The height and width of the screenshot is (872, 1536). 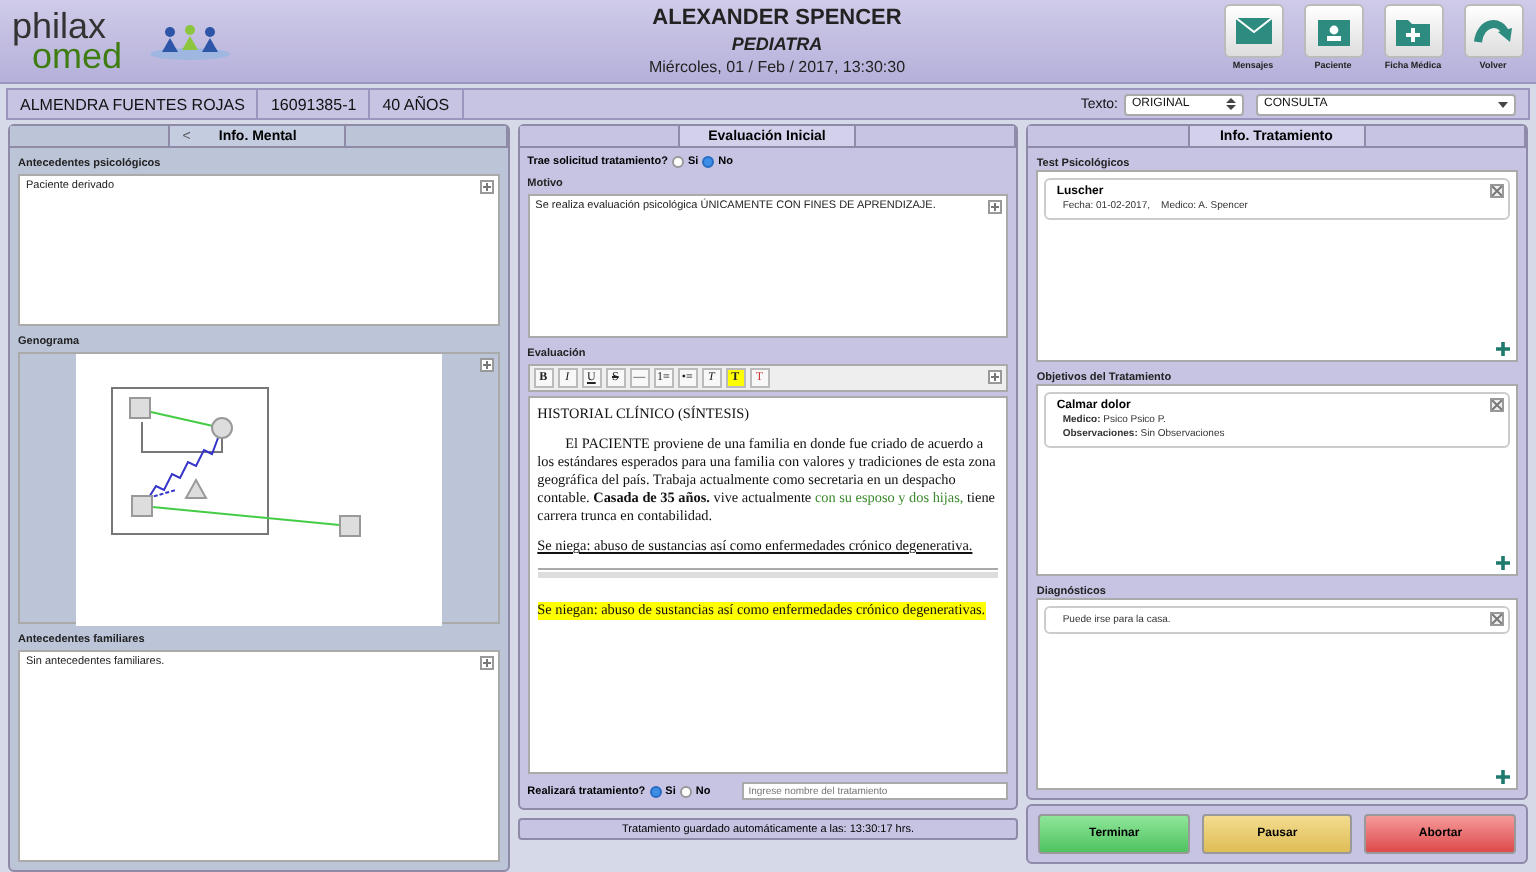 What do you see at coordinates (1231, 104) in the screenshot?
I see `spinner-arrows-icon` at bounding box center [1231, 104].